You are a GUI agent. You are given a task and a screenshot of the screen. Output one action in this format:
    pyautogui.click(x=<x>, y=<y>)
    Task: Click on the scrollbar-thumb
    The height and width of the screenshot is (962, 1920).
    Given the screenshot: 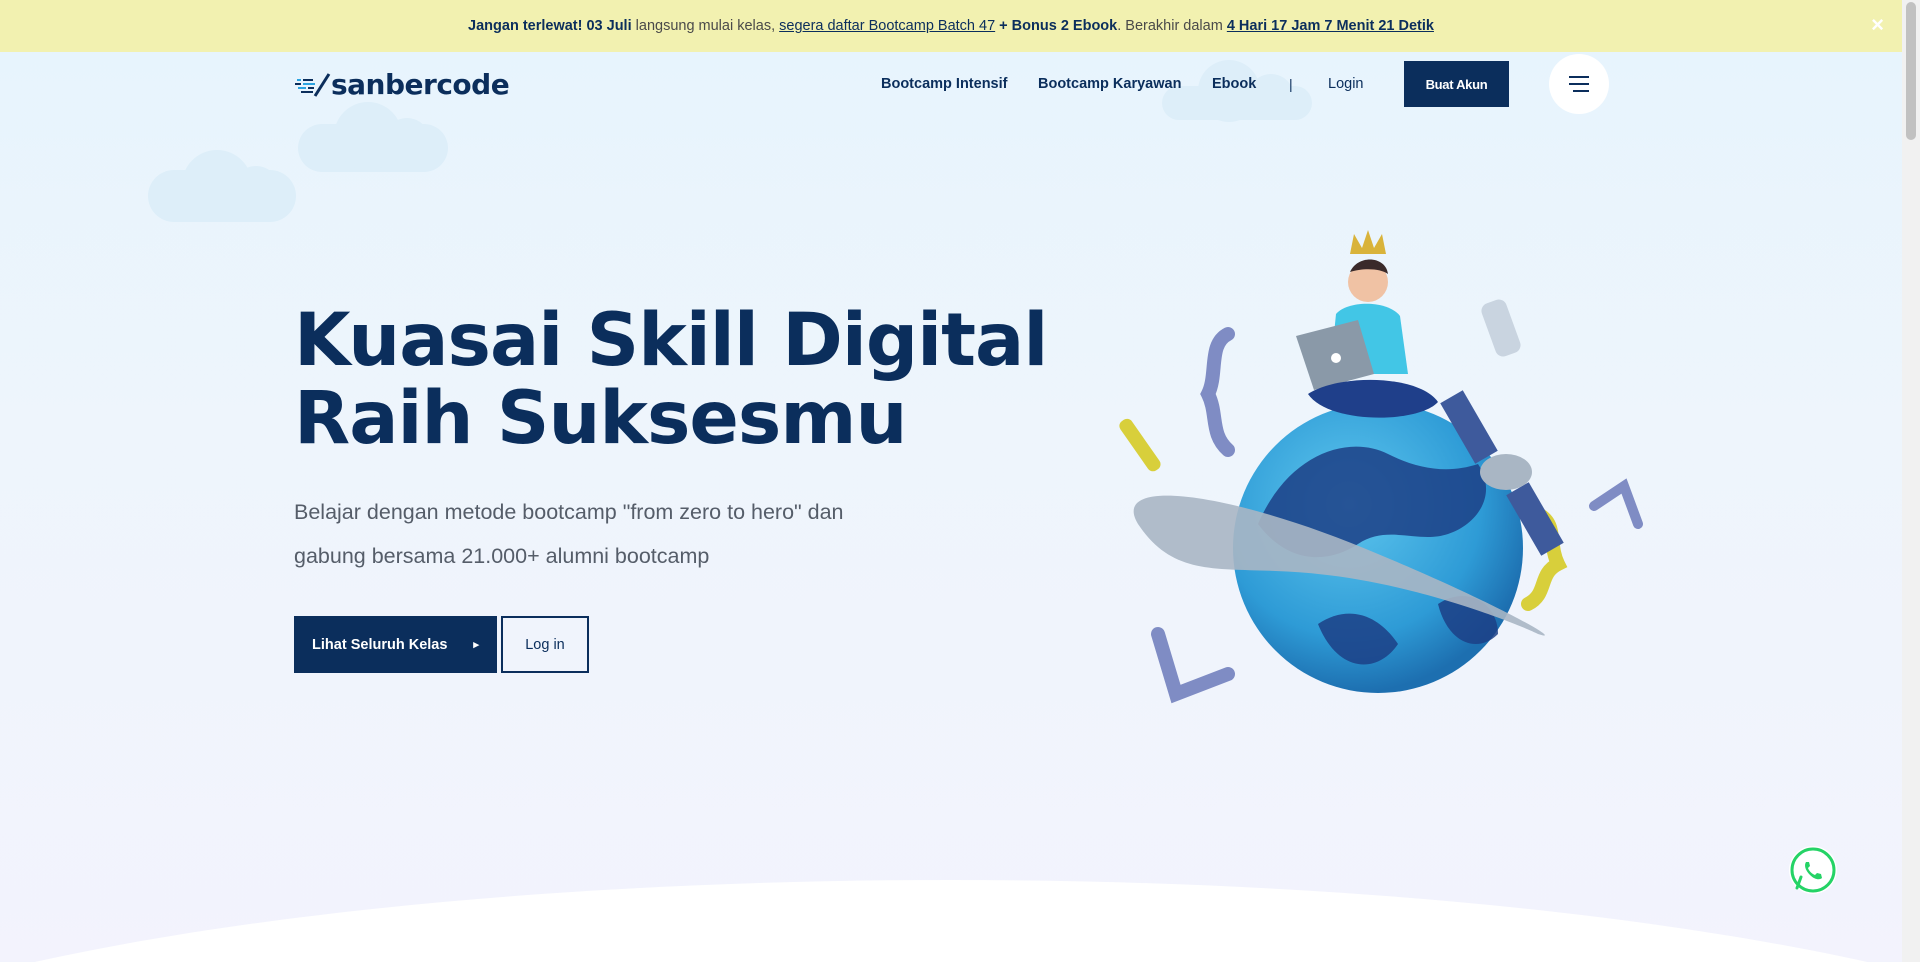 What is the action you would take?
    pyautogui.click(x=1911, y=71)
    